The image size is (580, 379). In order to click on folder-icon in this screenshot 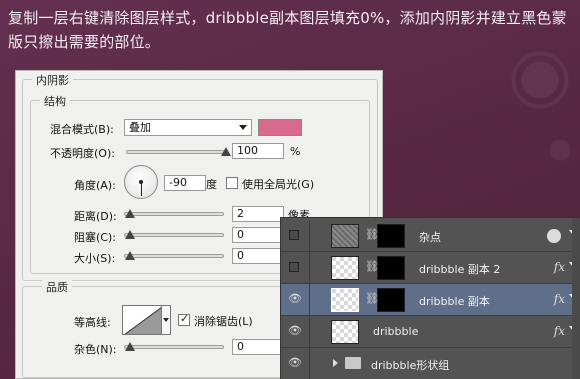, I will do `click(353, 363)`.